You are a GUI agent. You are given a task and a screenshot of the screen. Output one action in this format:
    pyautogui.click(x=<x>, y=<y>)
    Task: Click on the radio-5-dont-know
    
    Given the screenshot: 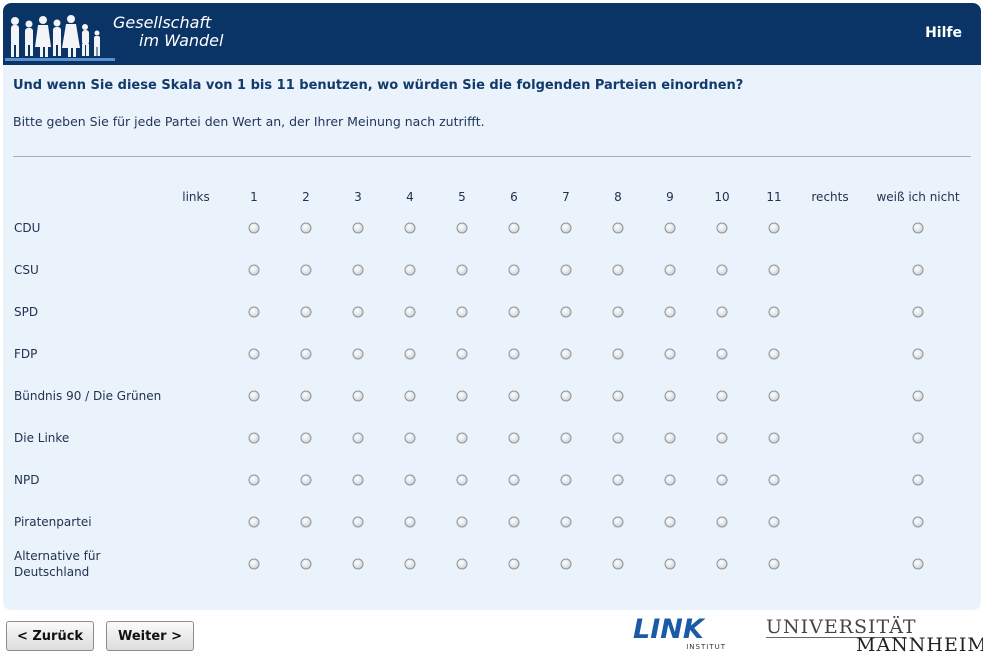 What is the action you would take?
    pyautogui.click(x=918, y=438)
    